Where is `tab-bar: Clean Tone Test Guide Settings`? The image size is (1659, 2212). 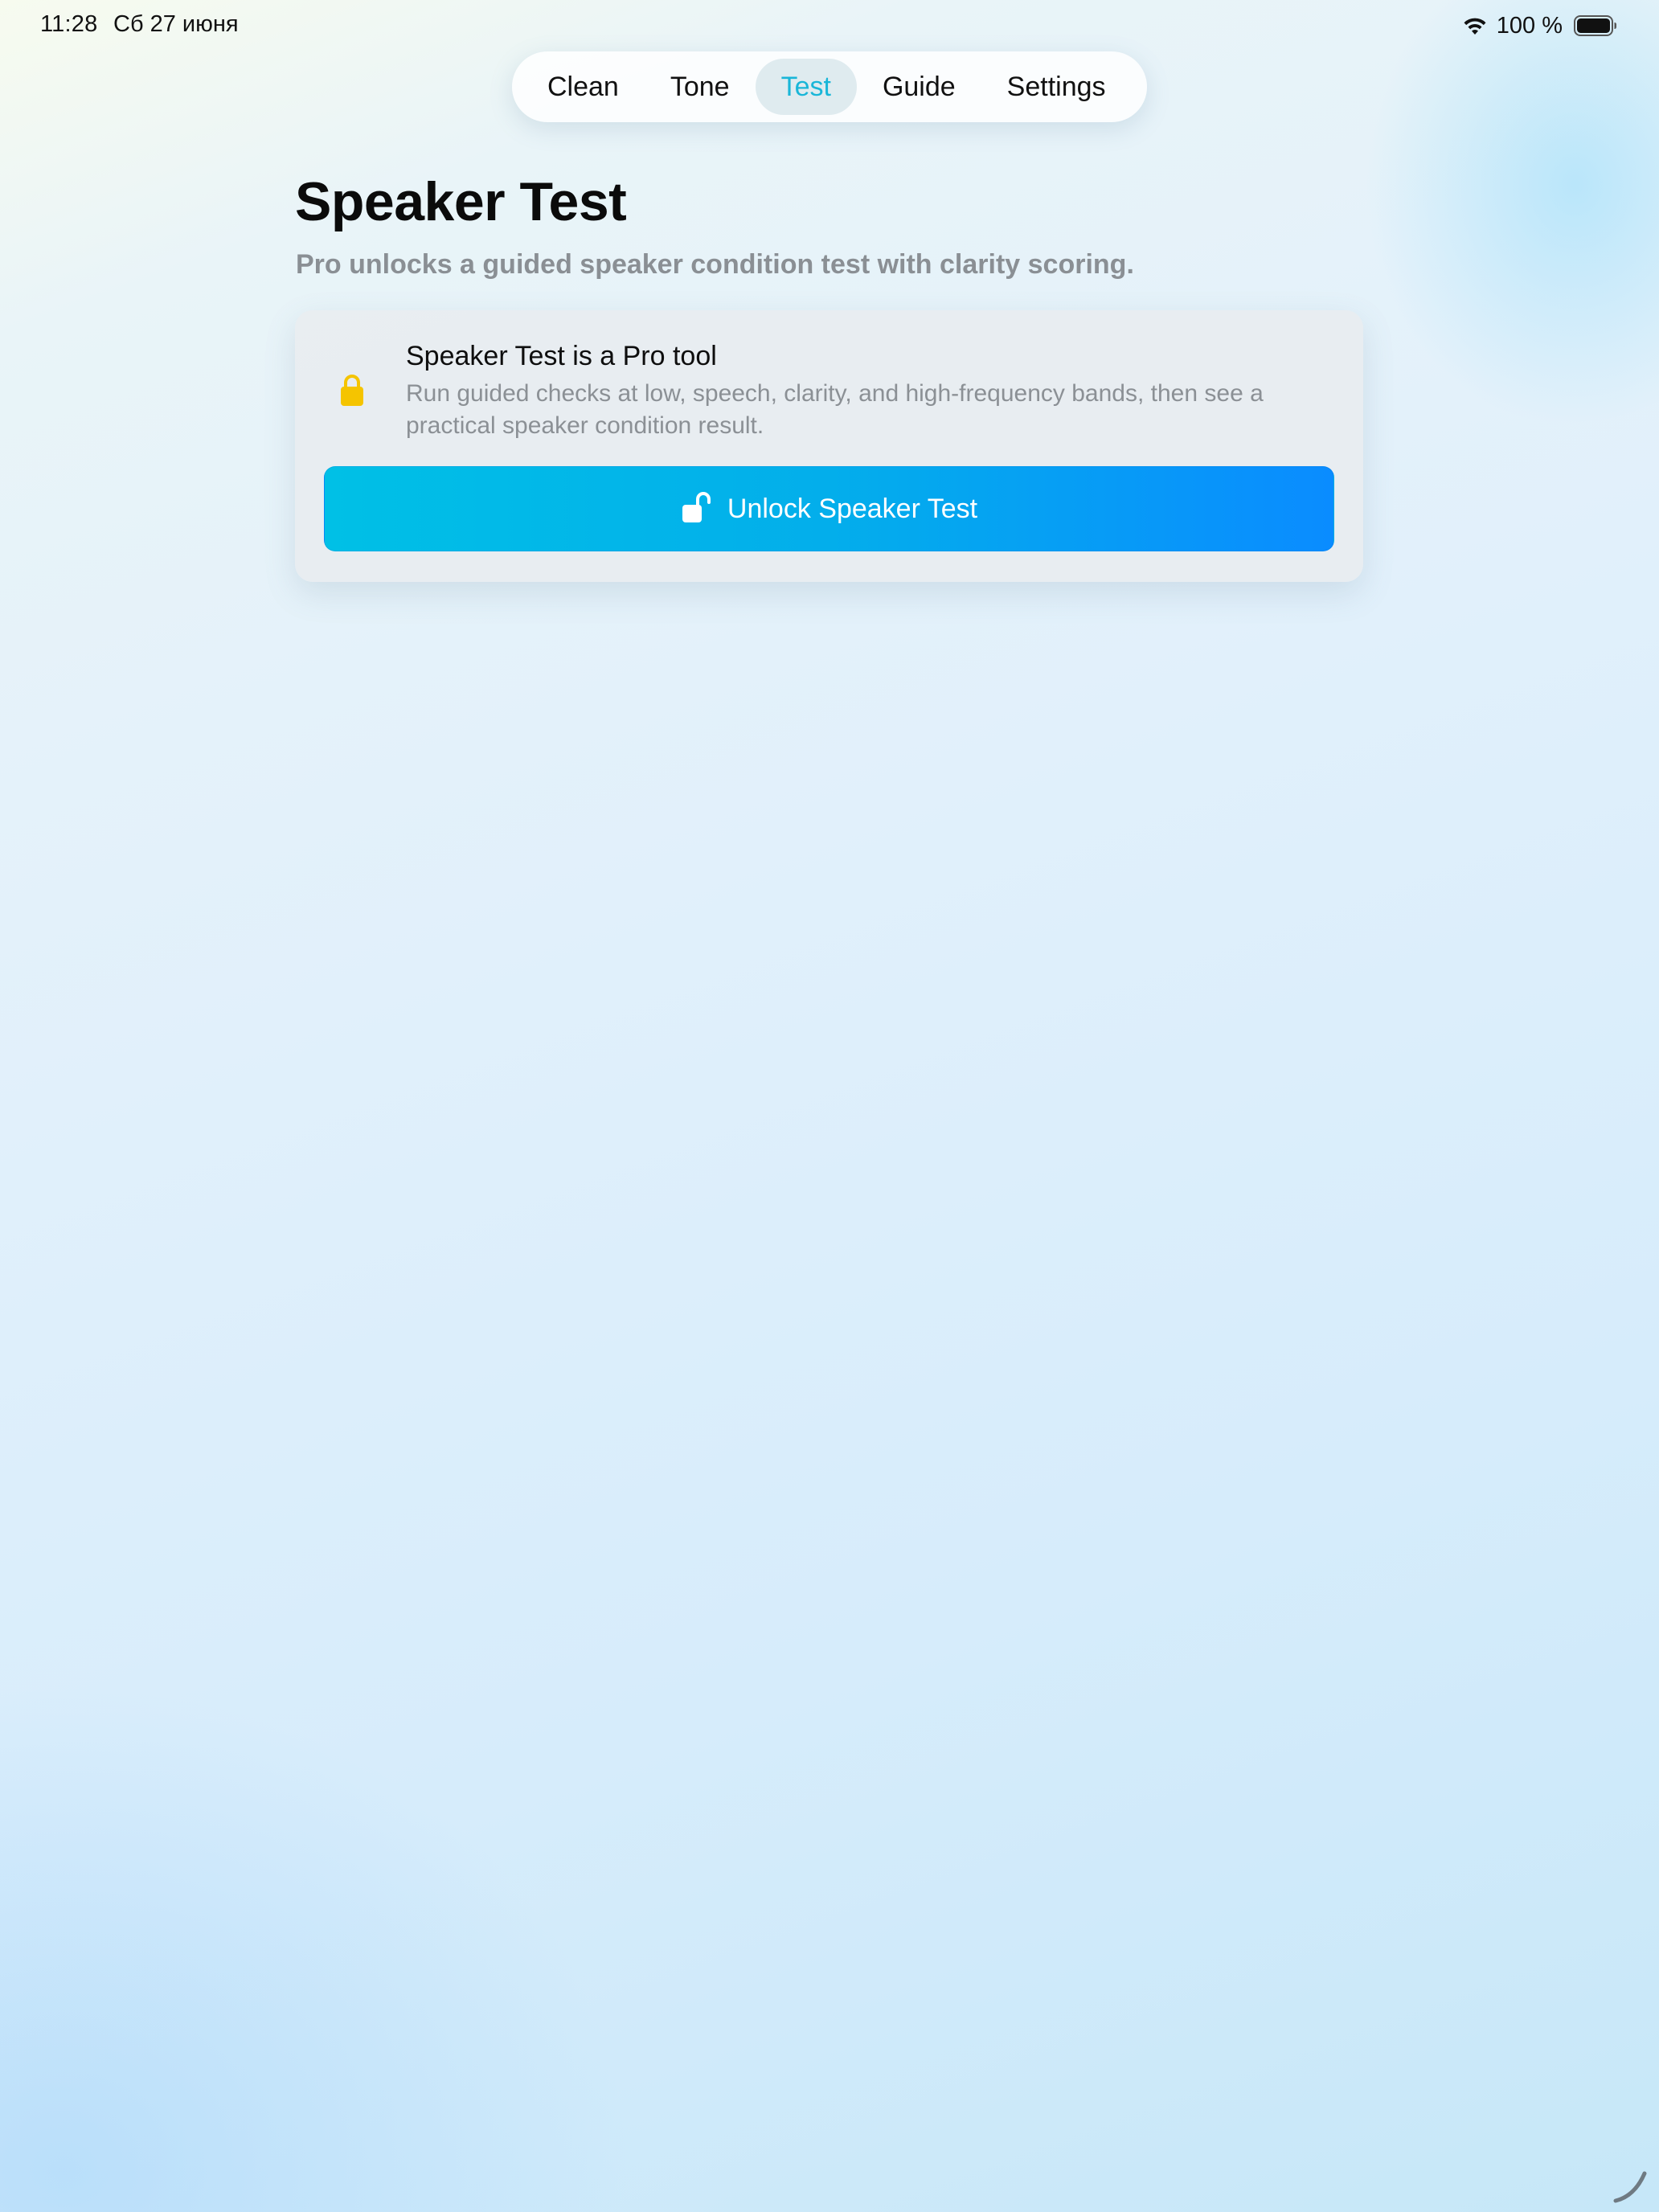
tab-bar: Clean Tone Test Guide Settings is located at coordinates (829, 86).